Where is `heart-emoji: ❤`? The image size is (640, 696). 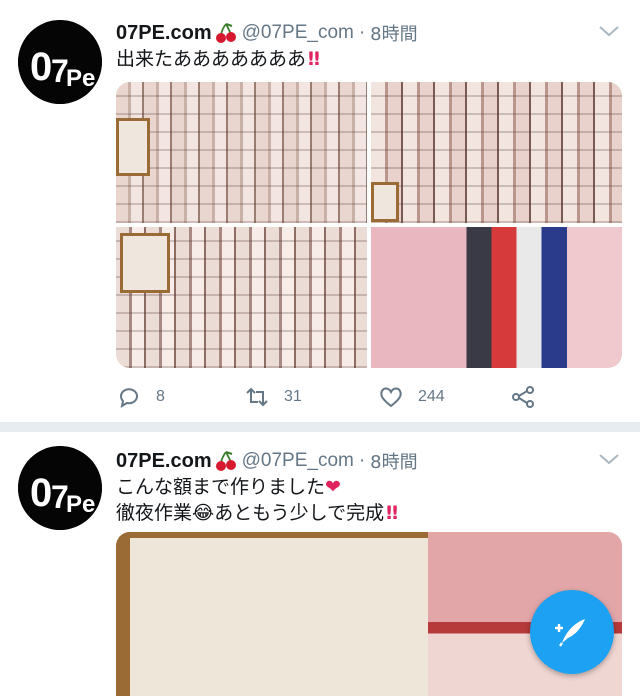 heart-emoji: ❤ is located at coordinates (333, 487).